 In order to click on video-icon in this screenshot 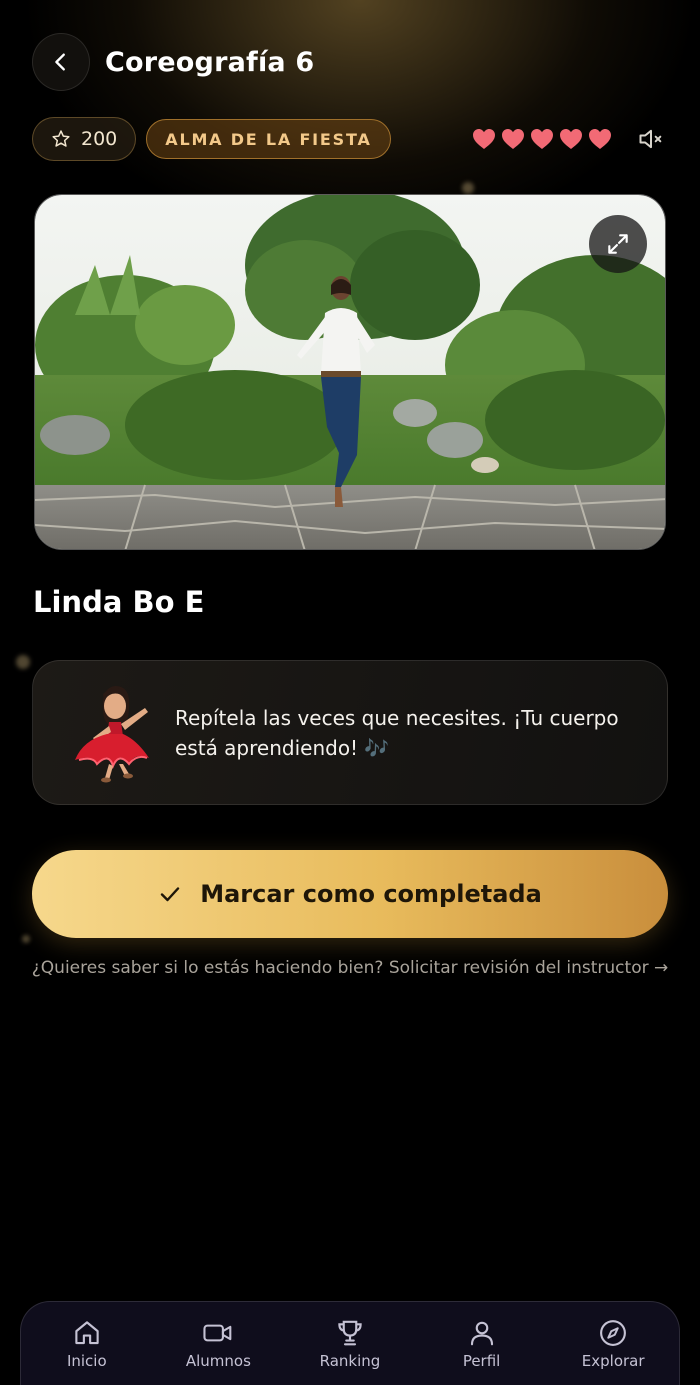, I will do `click(217, 1333)`.